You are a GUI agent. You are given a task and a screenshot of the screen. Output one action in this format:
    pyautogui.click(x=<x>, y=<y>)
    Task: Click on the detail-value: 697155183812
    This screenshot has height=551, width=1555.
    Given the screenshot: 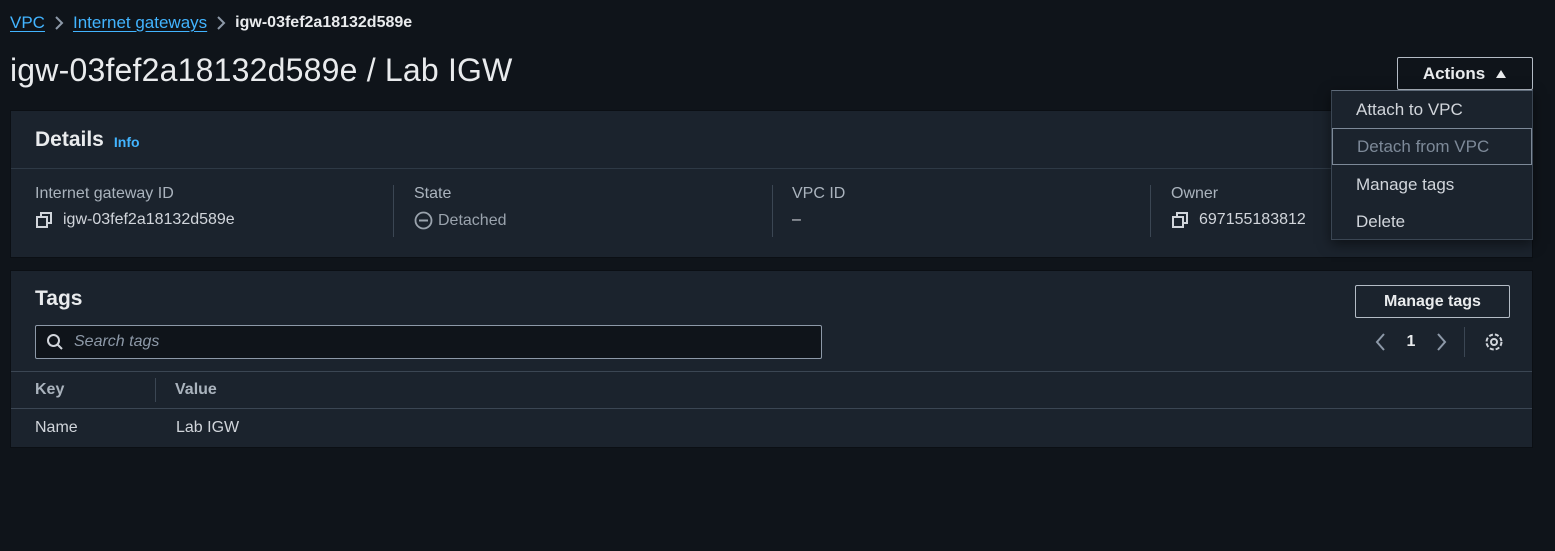 What is the action you would take?
    pyautogui.click(x=1238, y=220)
    